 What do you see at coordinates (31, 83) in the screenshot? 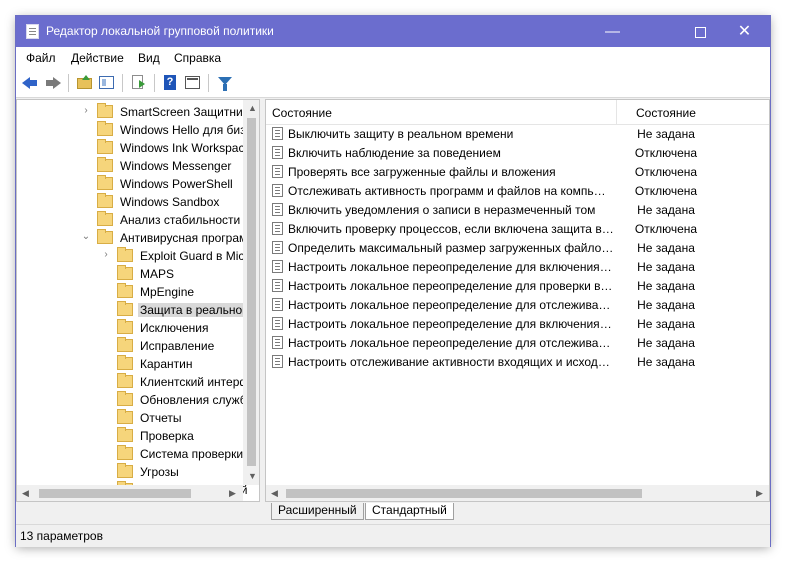
I see `back-button` at bounding box center [31, 83].